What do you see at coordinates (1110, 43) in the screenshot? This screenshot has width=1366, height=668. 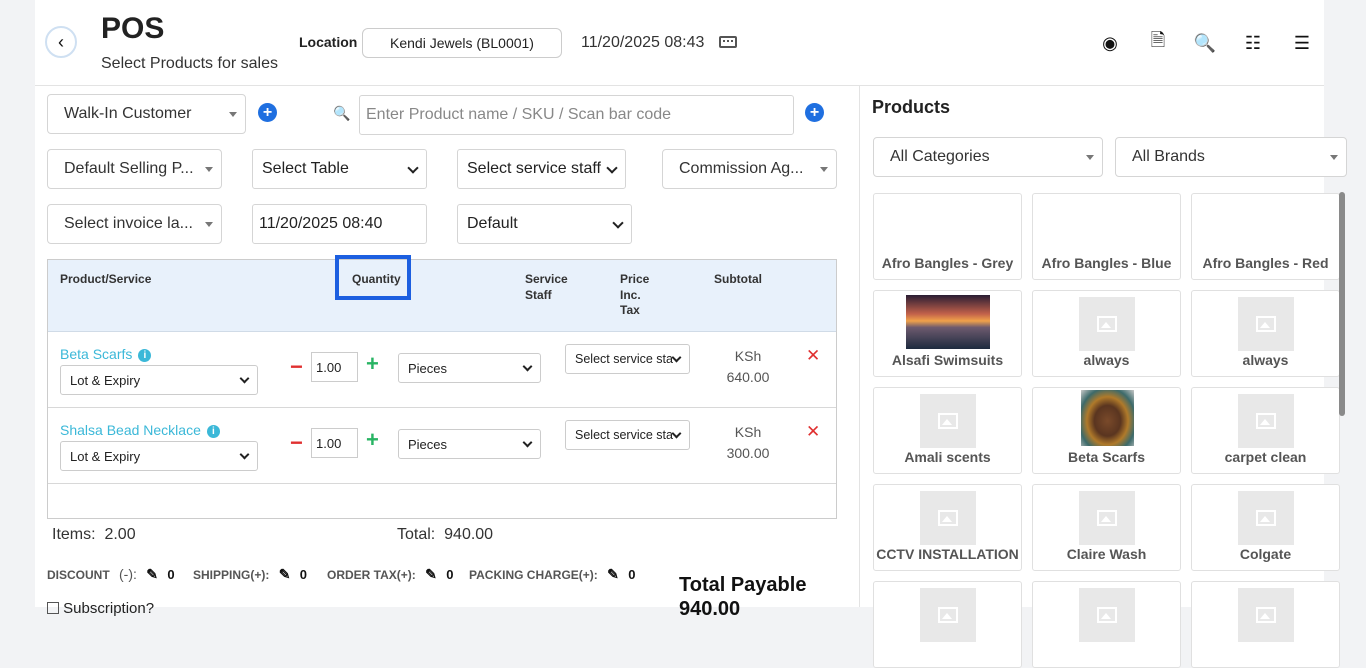 I see `eye-icon: ◉` at bounding box center [1110, 43].